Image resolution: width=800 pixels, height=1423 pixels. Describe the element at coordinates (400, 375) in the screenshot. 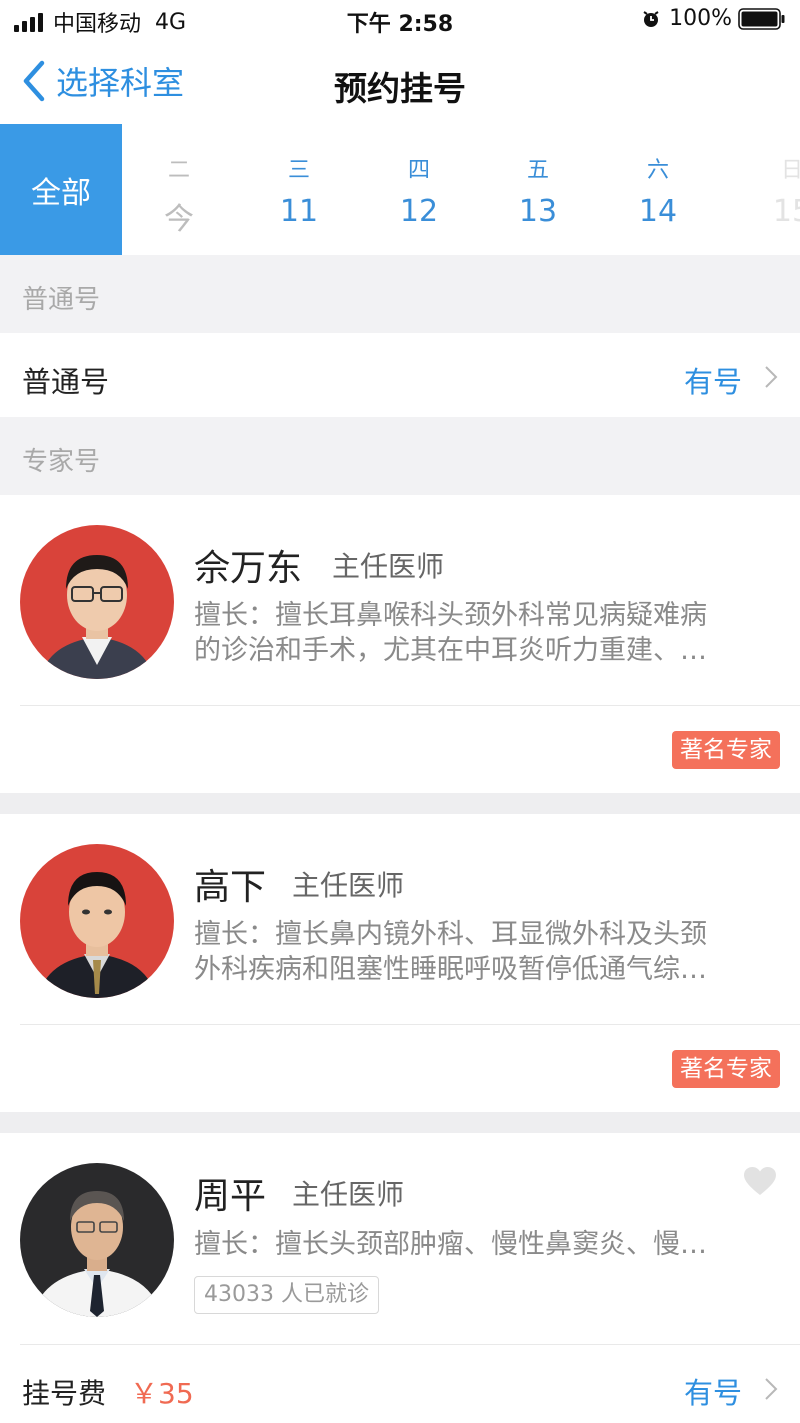

I see `general-ticket-row: 普通号 有号` at that location.